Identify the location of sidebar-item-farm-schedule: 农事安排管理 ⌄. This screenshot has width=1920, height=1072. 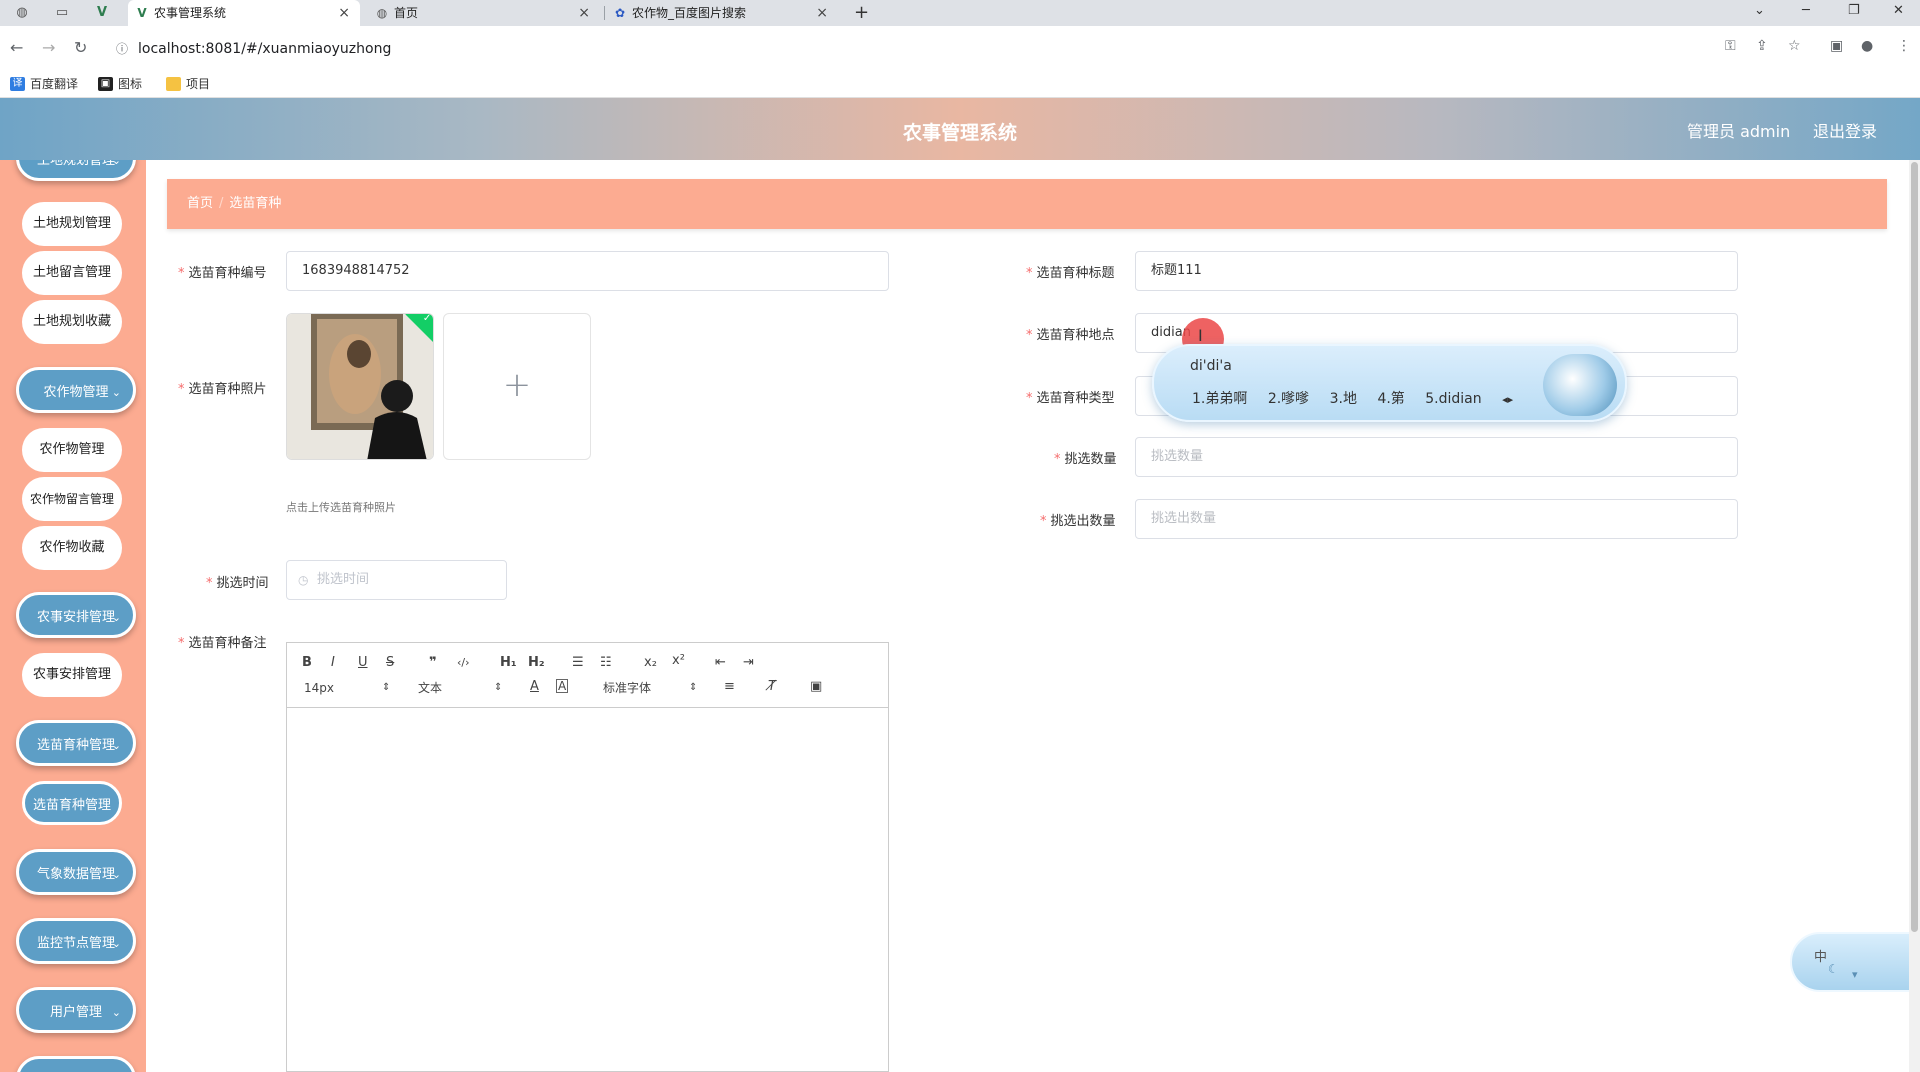
(76, 615).